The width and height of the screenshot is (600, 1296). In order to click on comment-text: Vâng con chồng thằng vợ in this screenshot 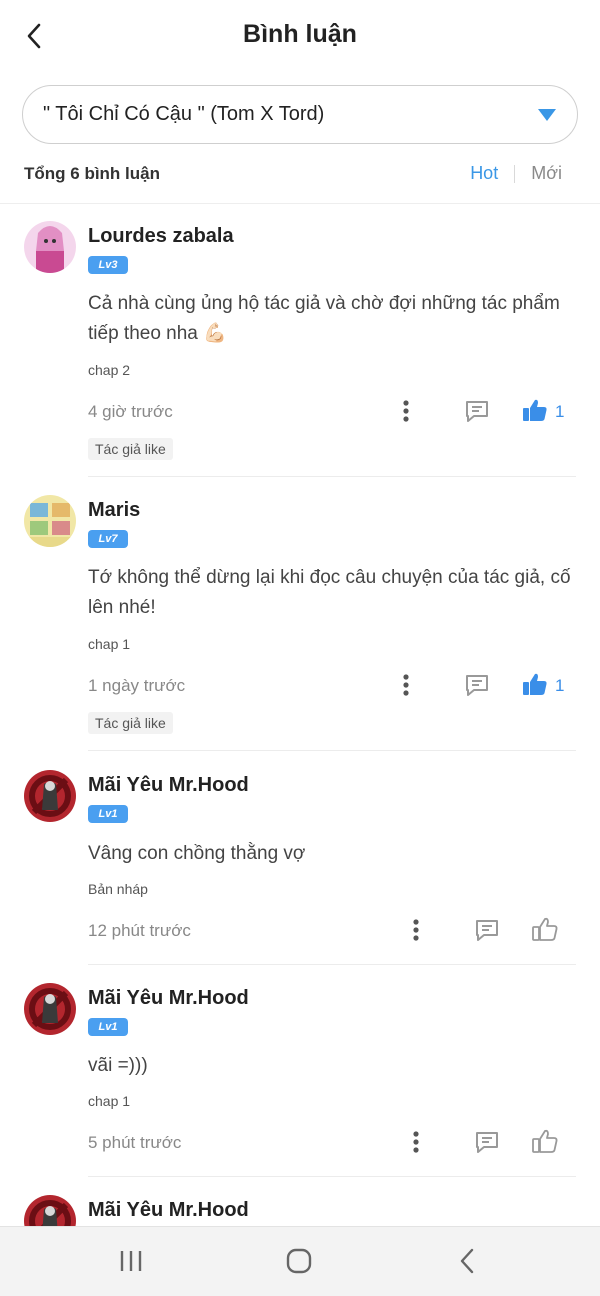, I will do `click(197, 853)`.